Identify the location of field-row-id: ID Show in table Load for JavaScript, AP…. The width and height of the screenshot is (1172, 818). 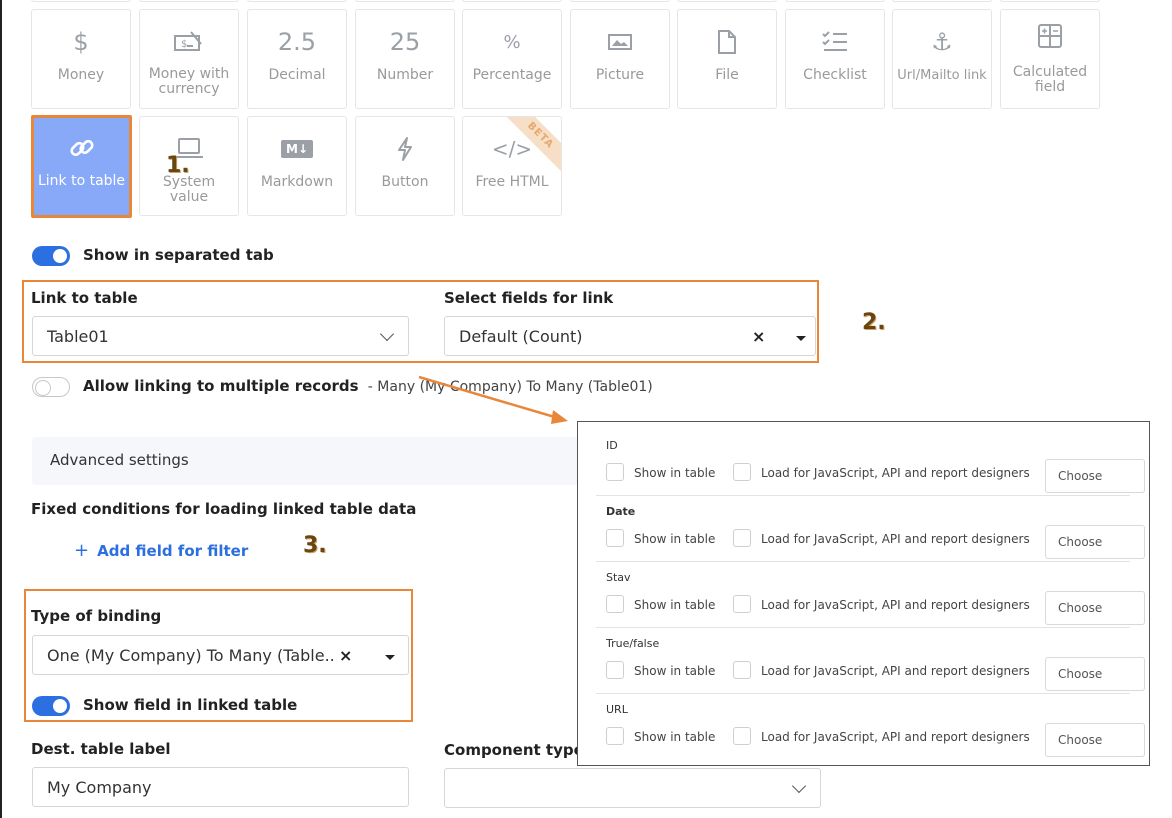
(870, 463).